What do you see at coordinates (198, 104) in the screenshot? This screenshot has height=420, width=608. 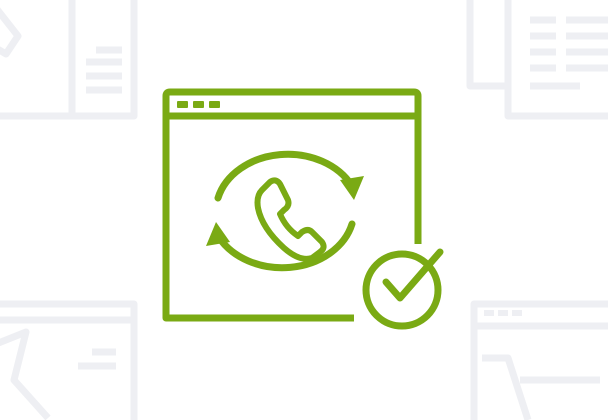 I see `browser-dots` at bounding box center [198, 104].